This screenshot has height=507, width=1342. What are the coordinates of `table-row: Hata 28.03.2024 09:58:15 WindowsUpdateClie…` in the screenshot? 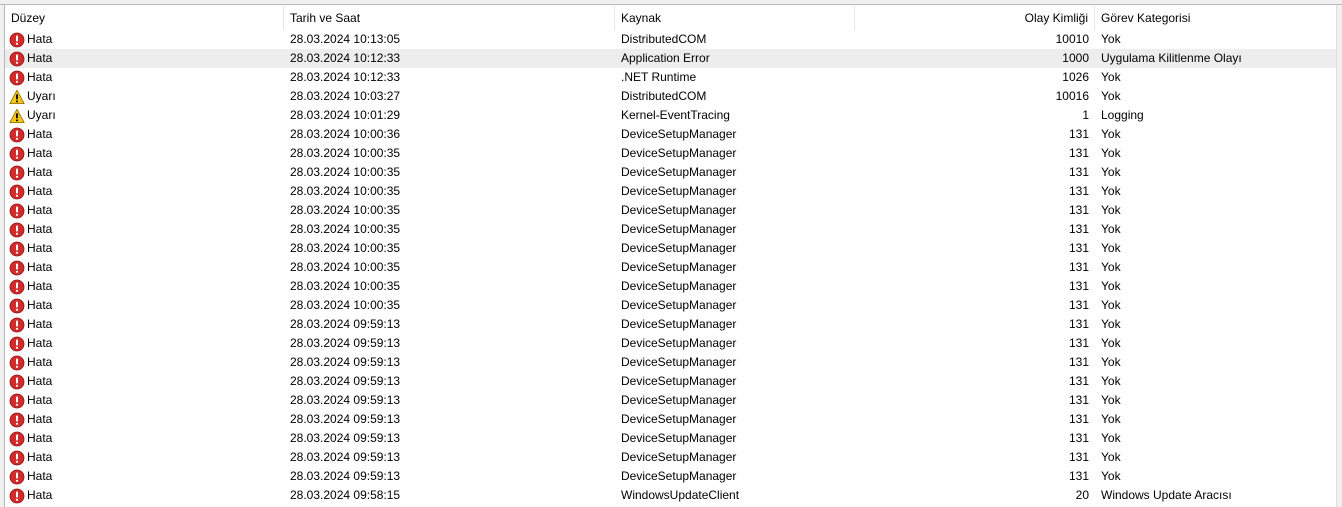 It's located at (670, 495).